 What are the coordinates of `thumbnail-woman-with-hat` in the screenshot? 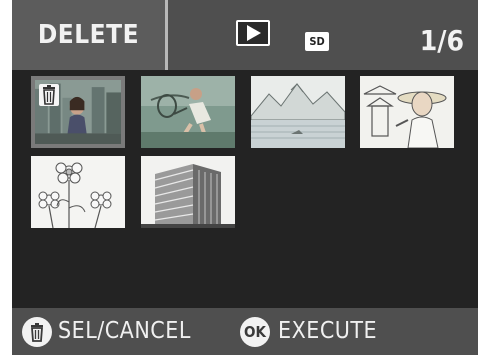 It's located at (407, 112).